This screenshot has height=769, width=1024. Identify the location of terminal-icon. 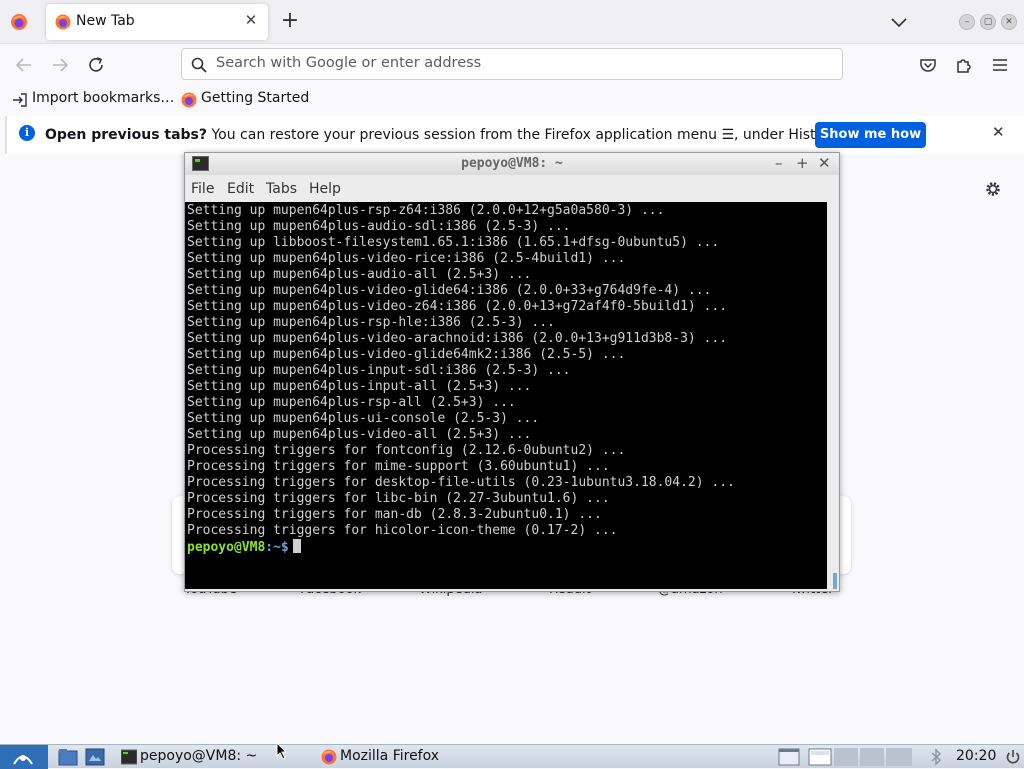
(129, 757).